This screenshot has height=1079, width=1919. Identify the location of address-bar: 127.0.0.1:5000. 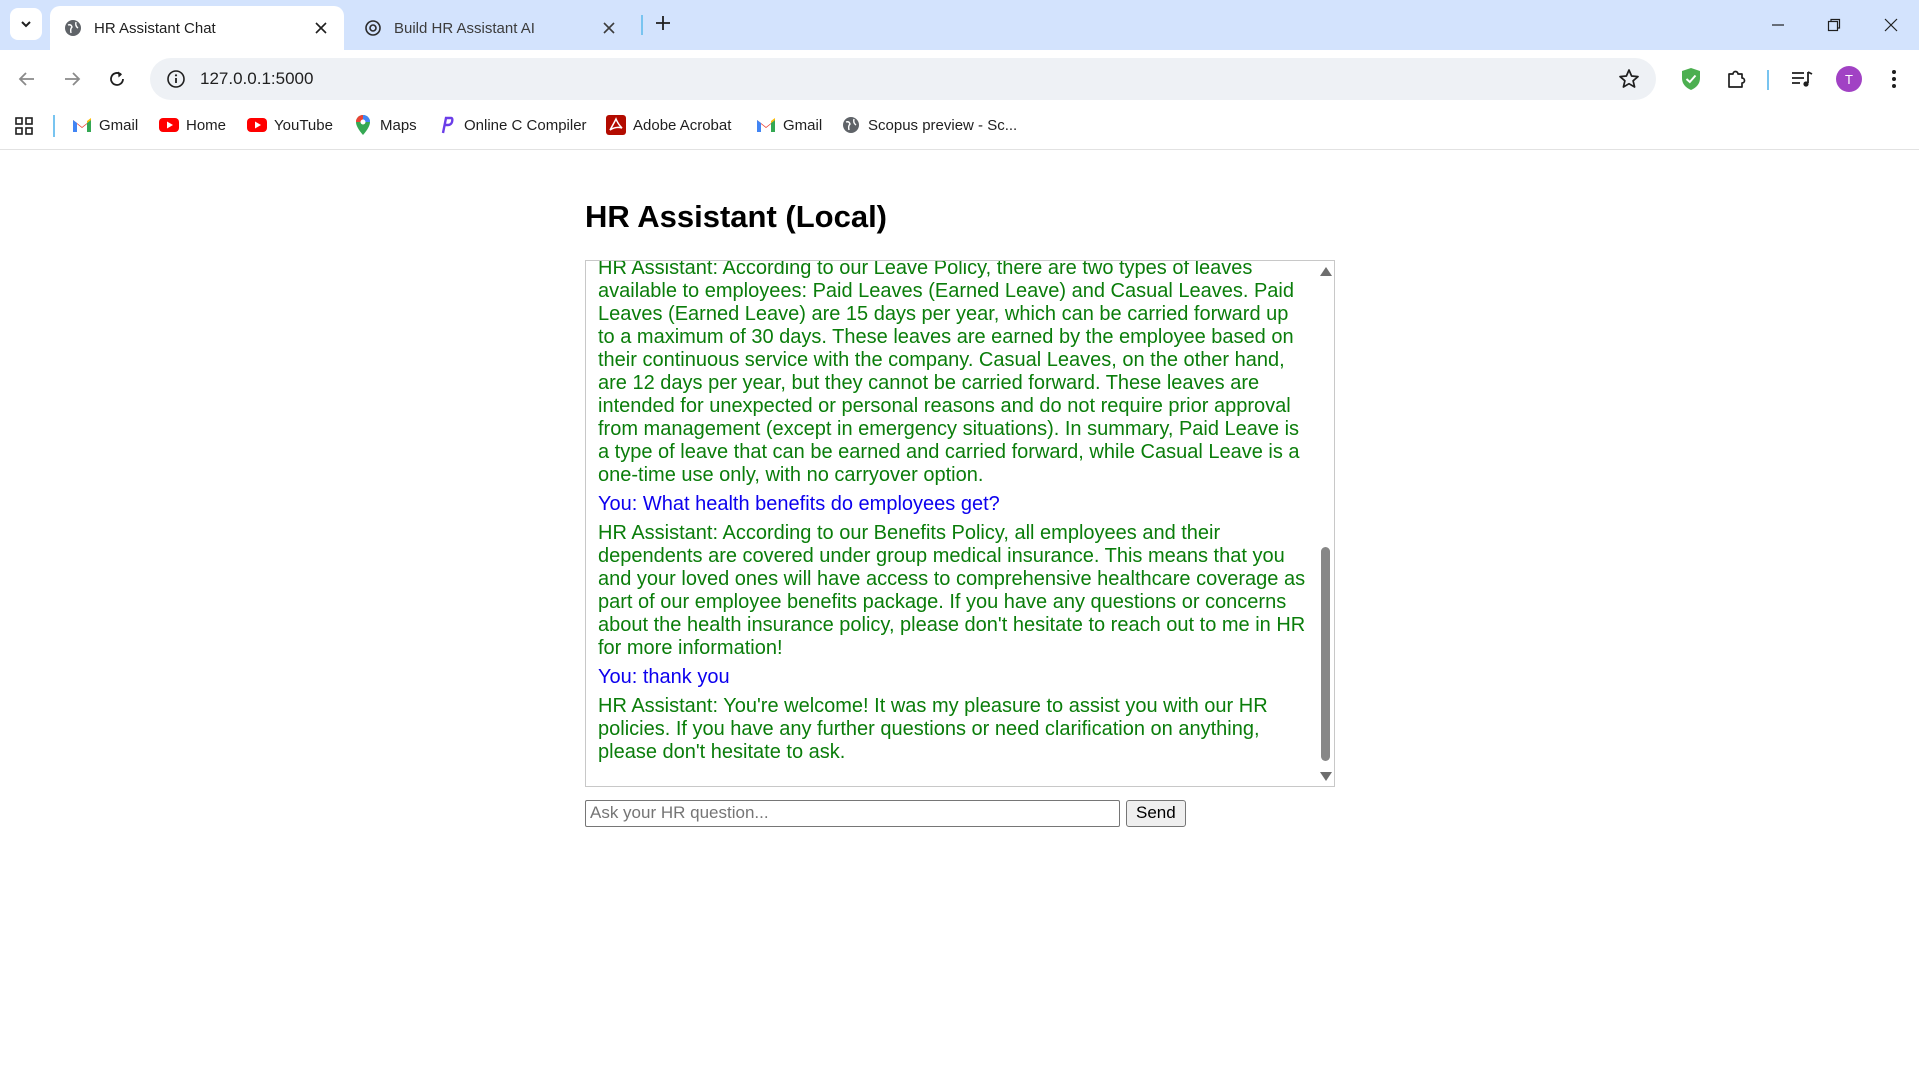
(903, 79).